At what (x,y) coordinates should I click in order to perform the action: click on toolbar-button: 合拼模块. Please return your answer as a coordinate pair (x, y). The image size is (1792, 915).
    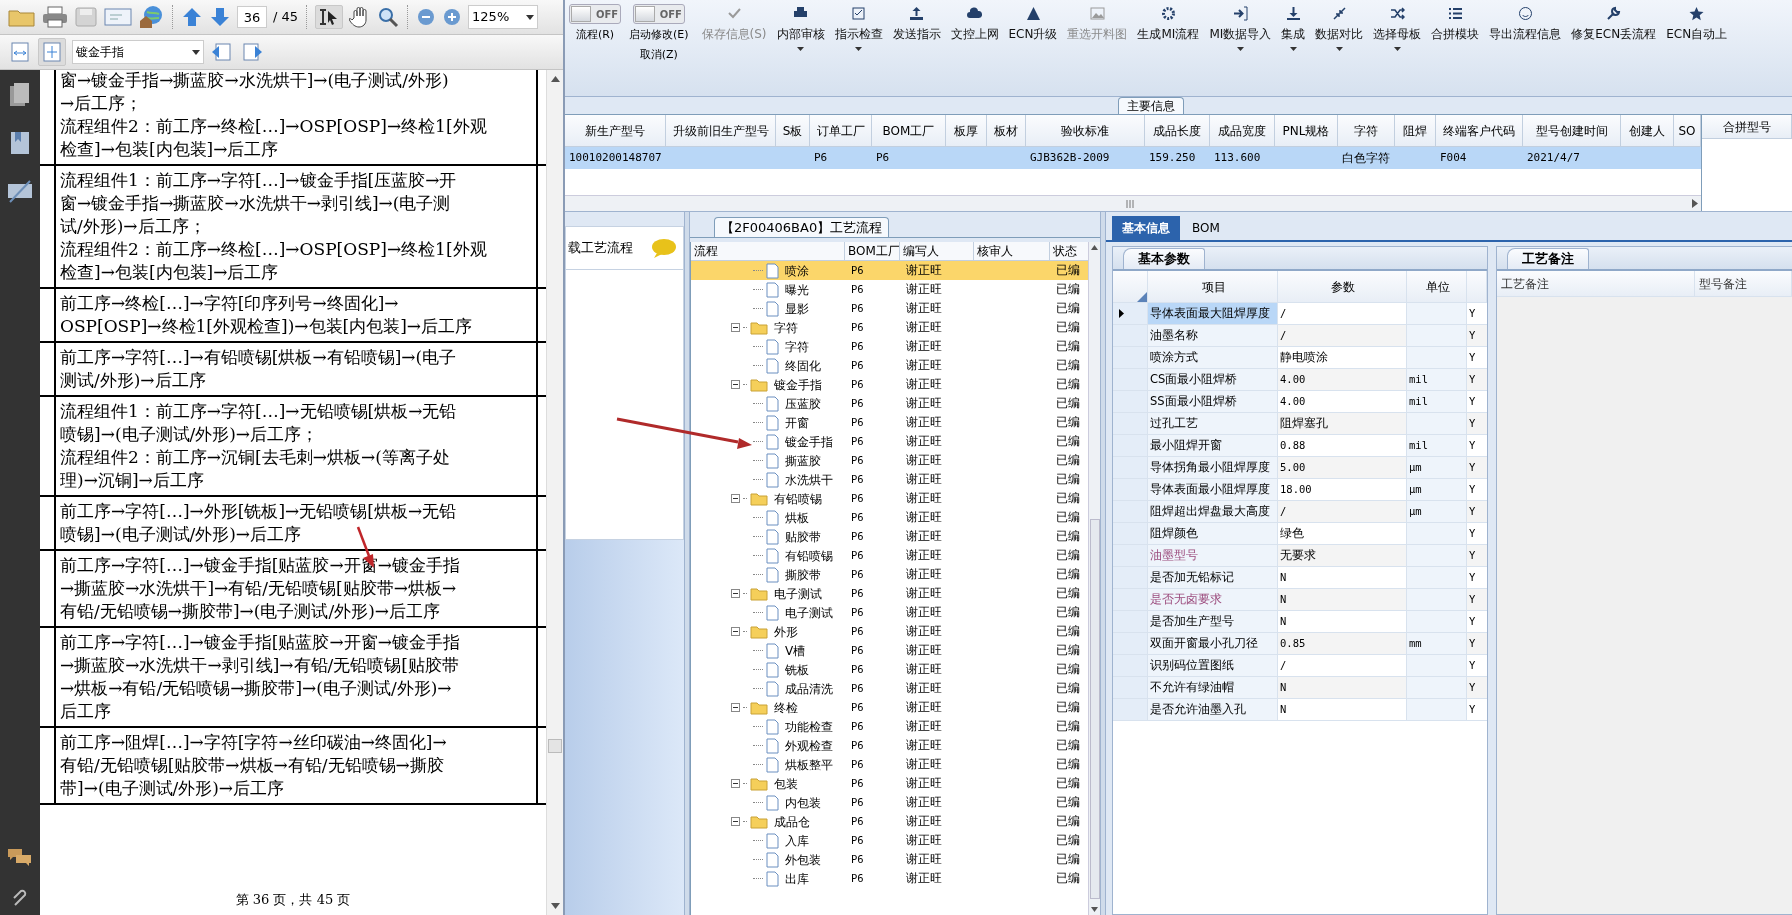
    Looking at the image, I should click on (1455, 28).